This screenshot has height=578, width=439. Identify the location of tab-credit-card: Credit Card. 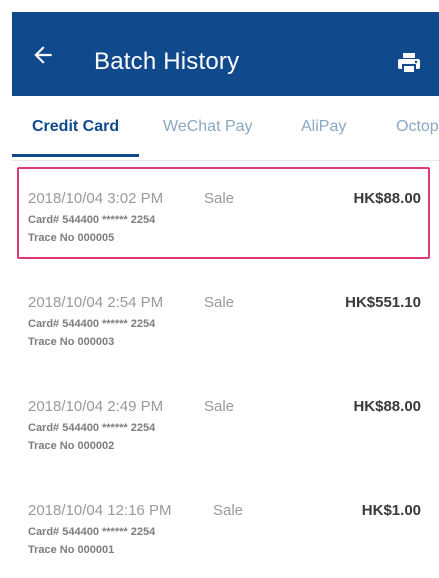
(75, 127).